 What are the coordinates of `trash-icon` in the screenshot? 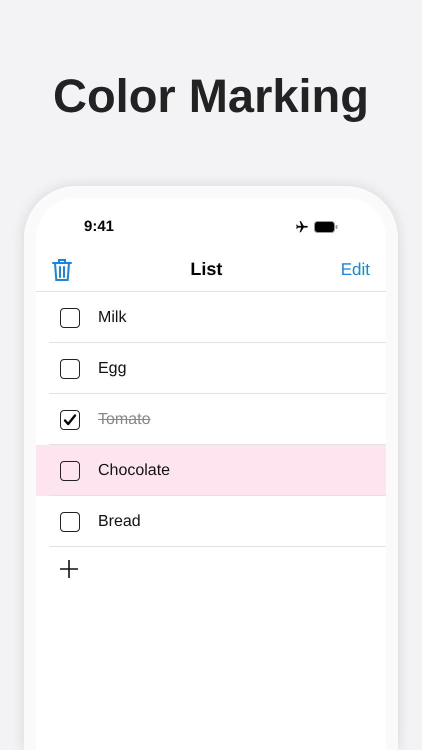 It's located at (62, 270).